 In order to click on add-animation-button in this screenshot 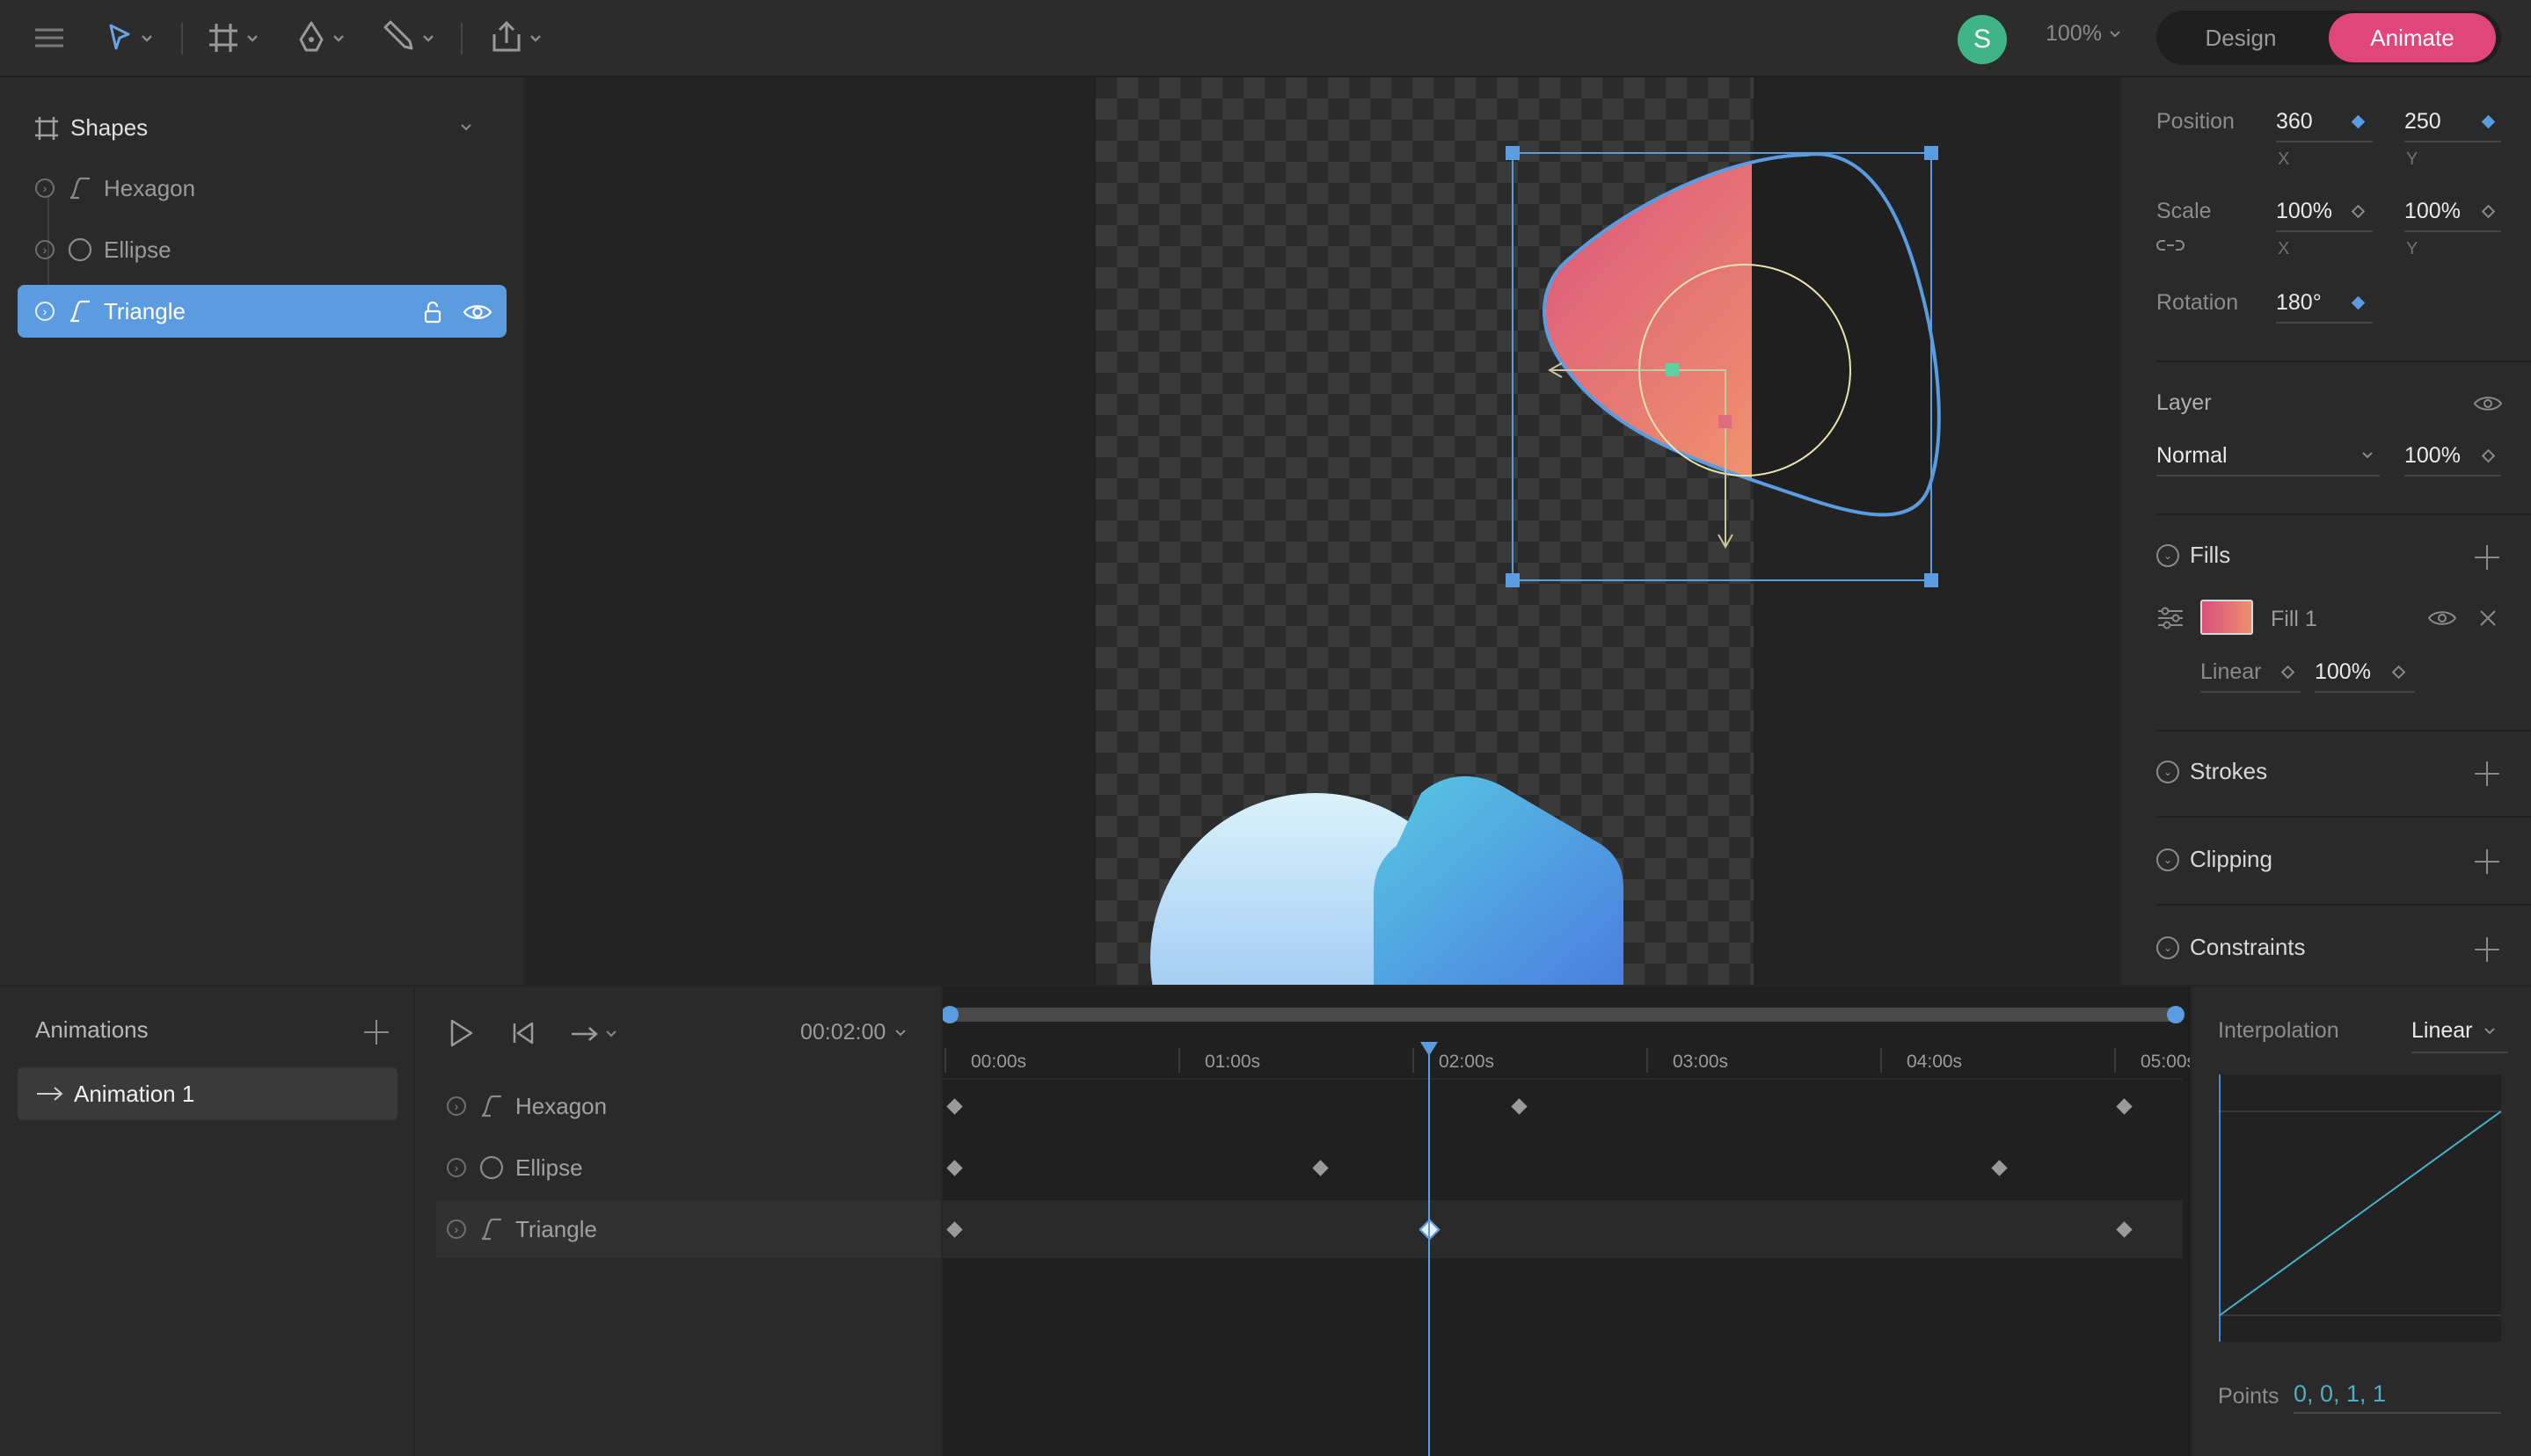, I will do `click(377, 1032)`.